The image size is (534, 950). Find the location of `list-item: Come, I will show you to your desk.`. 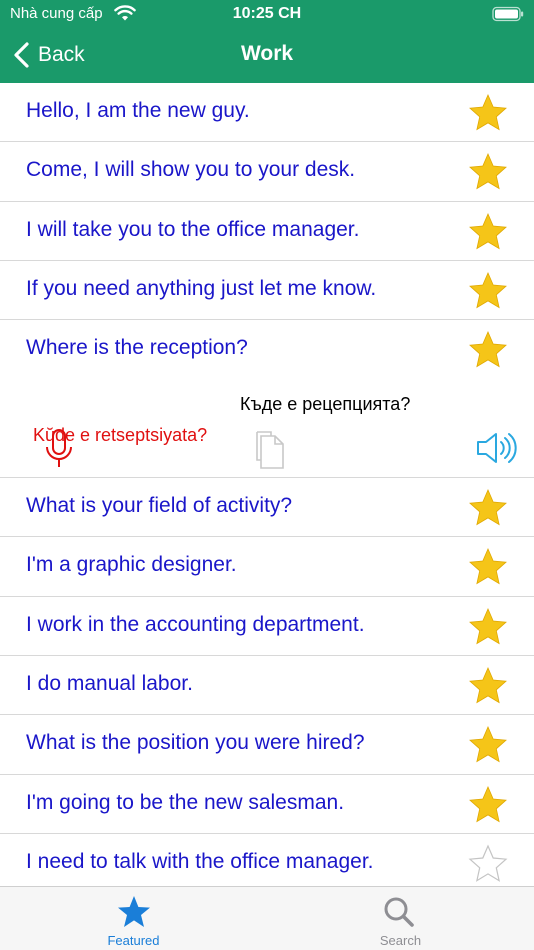

list-item: Come, I will show you to your desk. is located at coordinates (267, 172).